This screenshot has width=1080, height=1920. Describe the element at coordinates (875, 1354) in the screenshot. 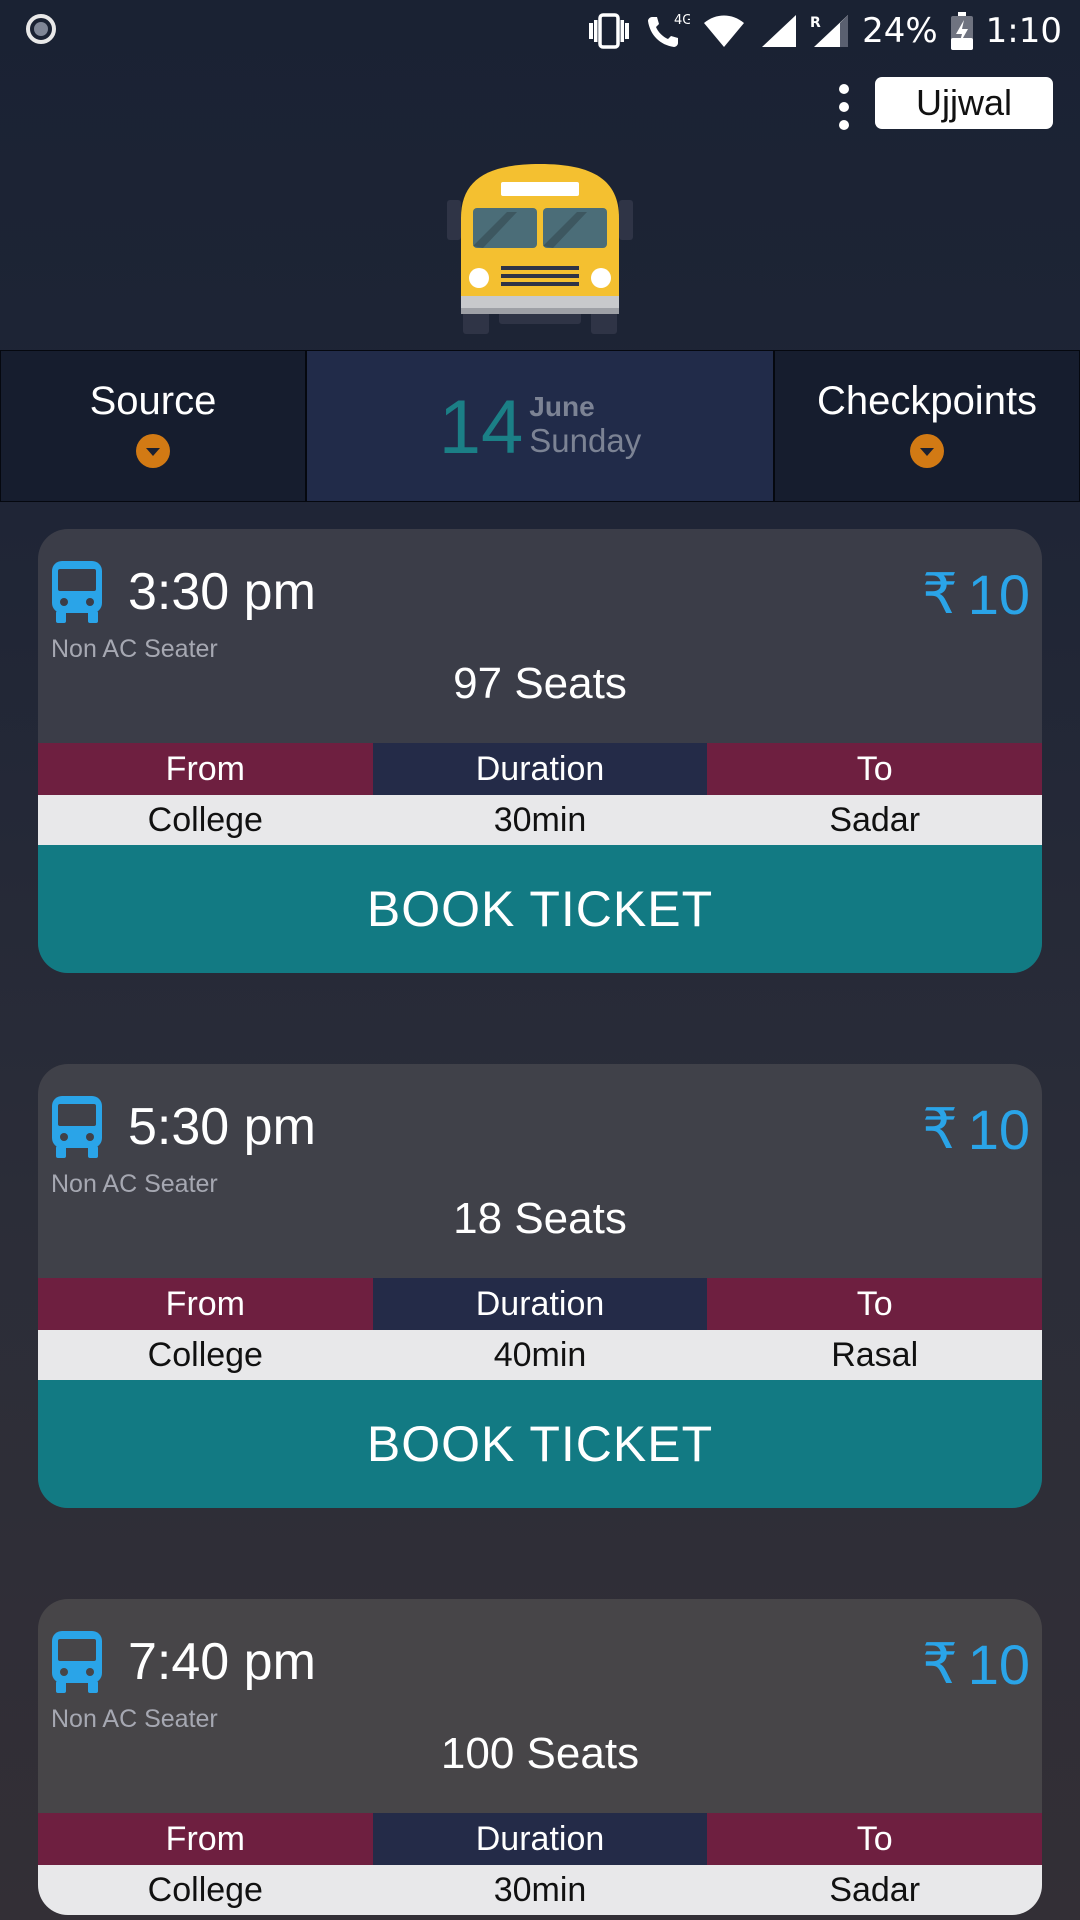

I see `to-value: Rasal` at that location.